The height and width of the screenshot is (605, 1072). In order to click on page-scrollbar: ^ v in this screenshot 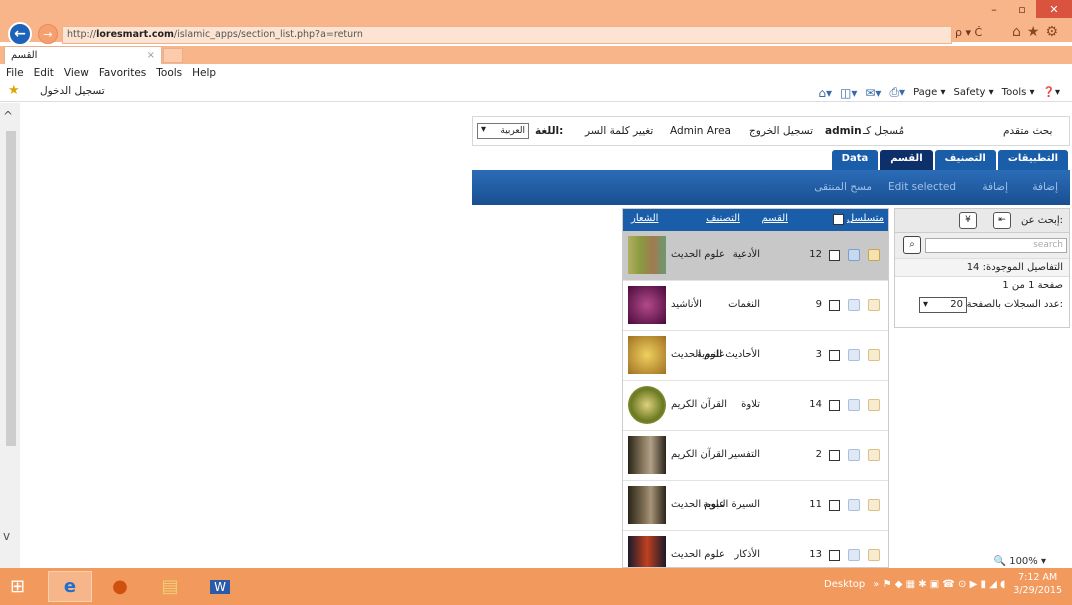, I will do `click(10, 335)`.